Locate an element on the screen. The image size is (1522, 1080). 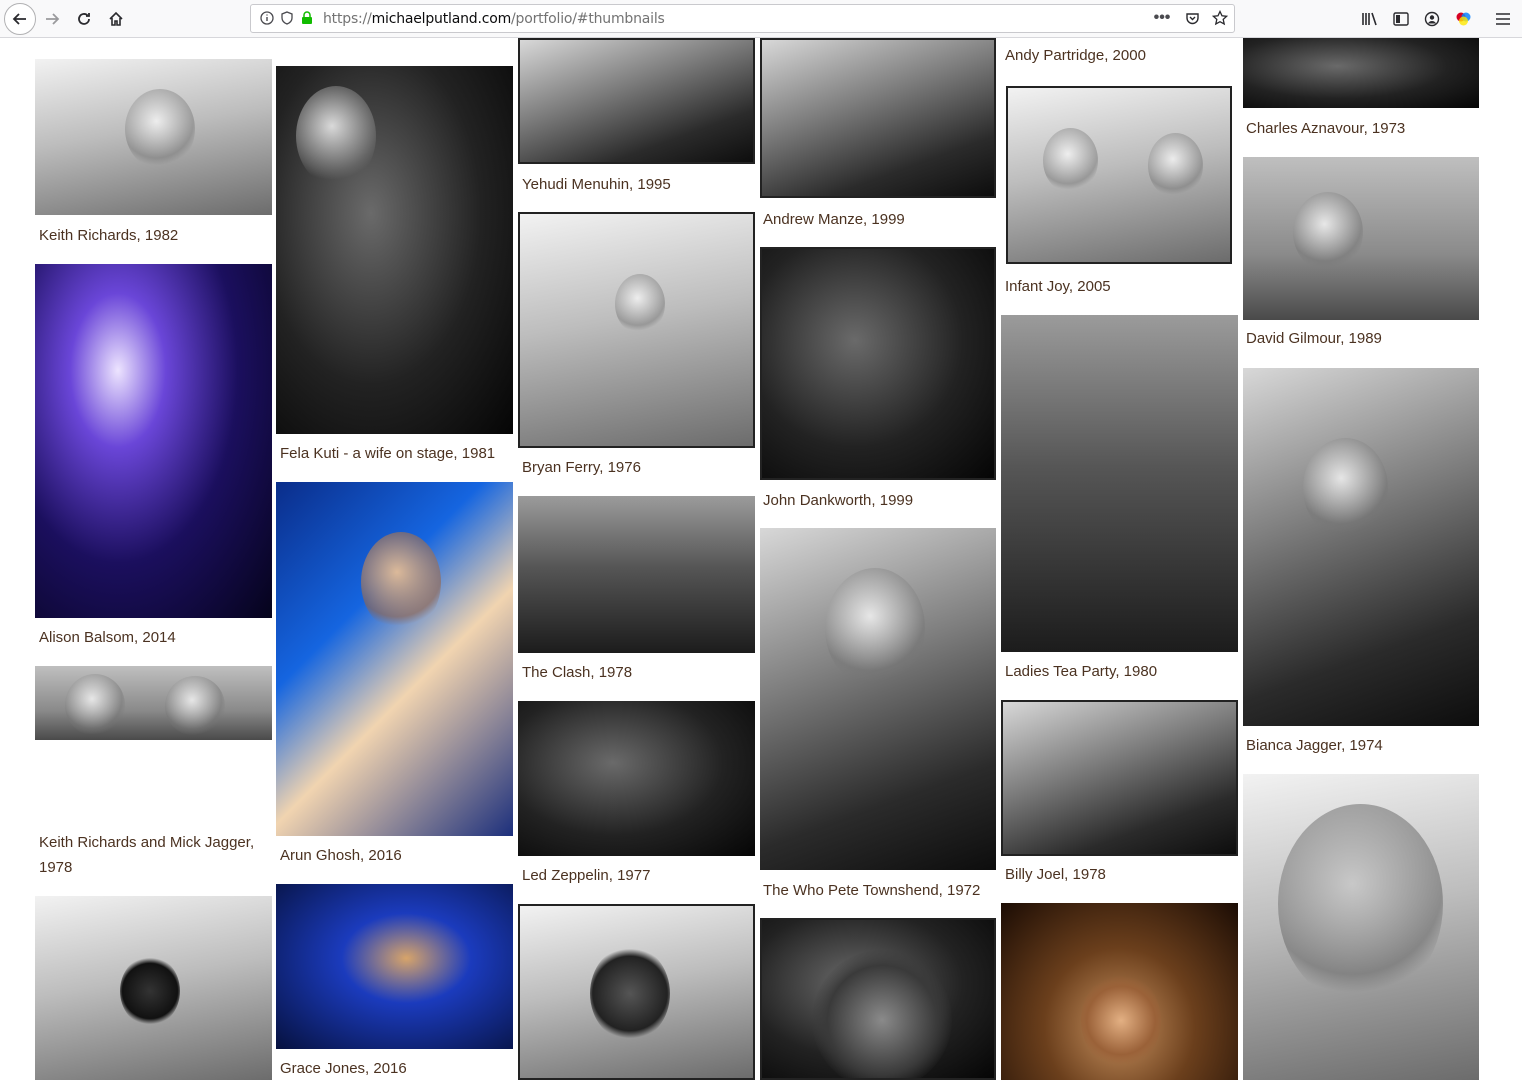
photo-billy-joel is located at coordinates (1119, 778).